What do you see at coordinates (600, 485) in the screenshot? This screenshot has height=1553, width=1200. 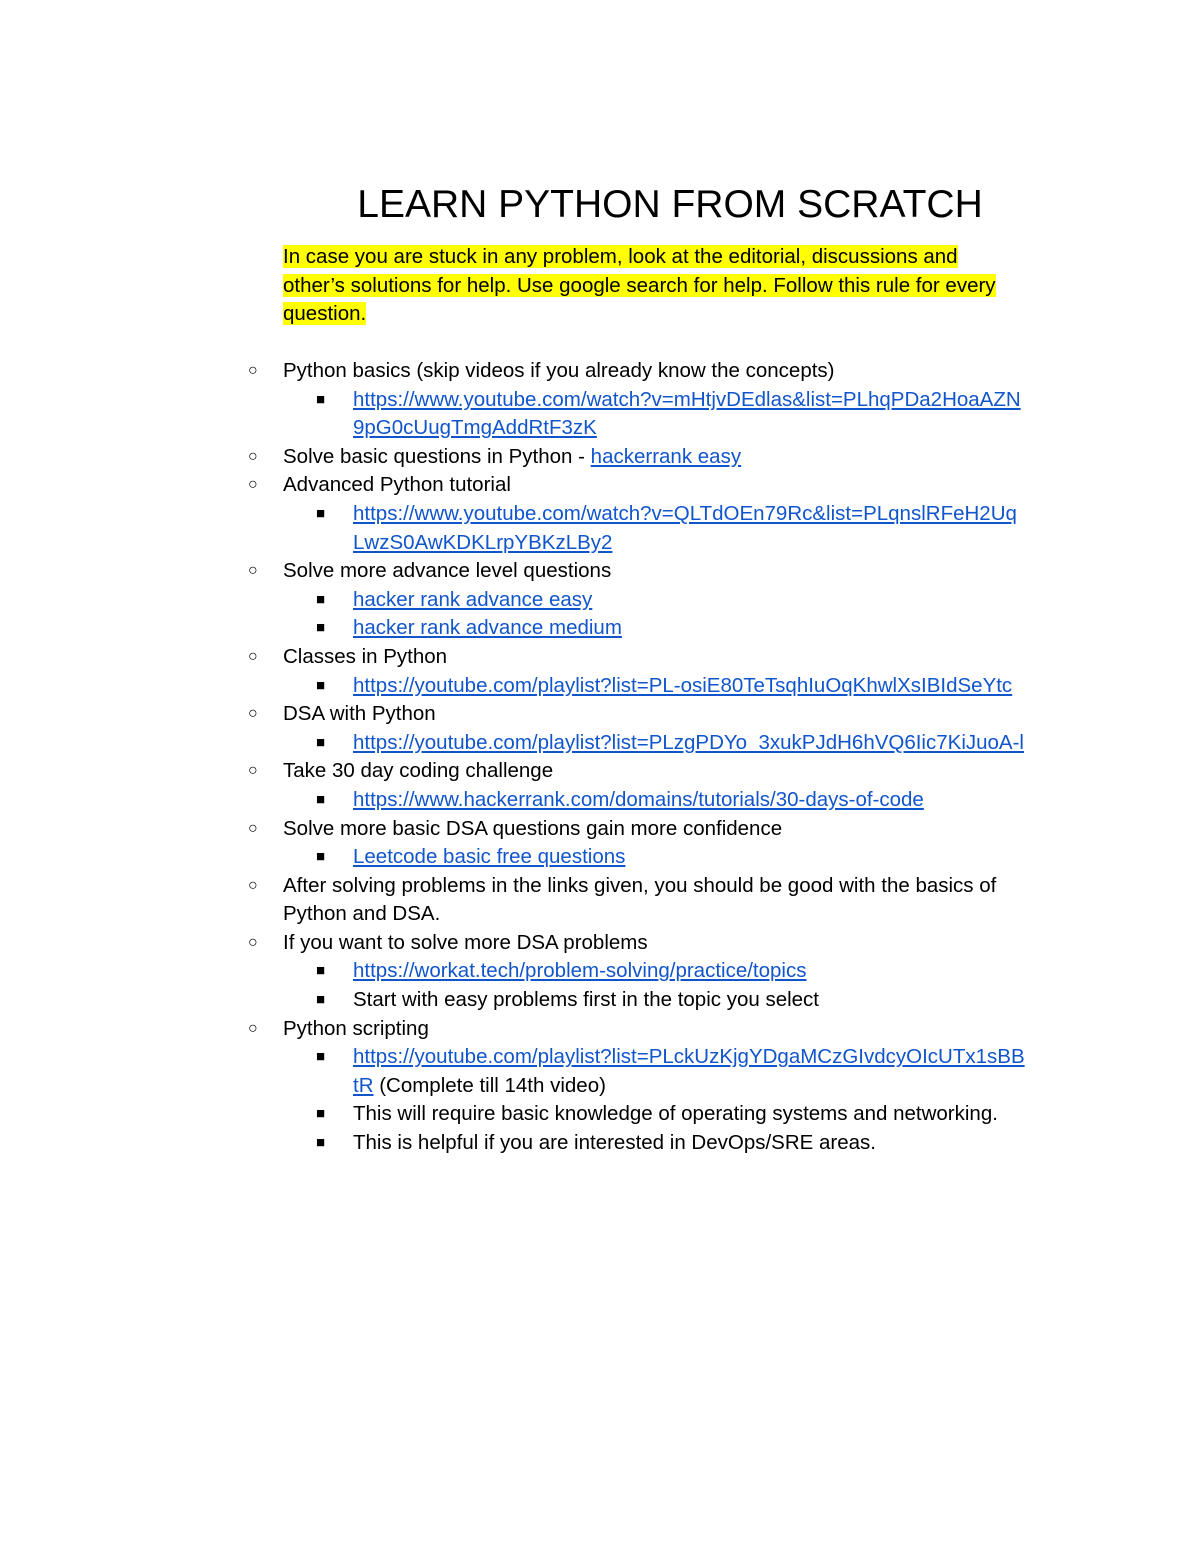 I see `list-item: ○ Advanced Python tutorial` at bounding box center [600, 485].